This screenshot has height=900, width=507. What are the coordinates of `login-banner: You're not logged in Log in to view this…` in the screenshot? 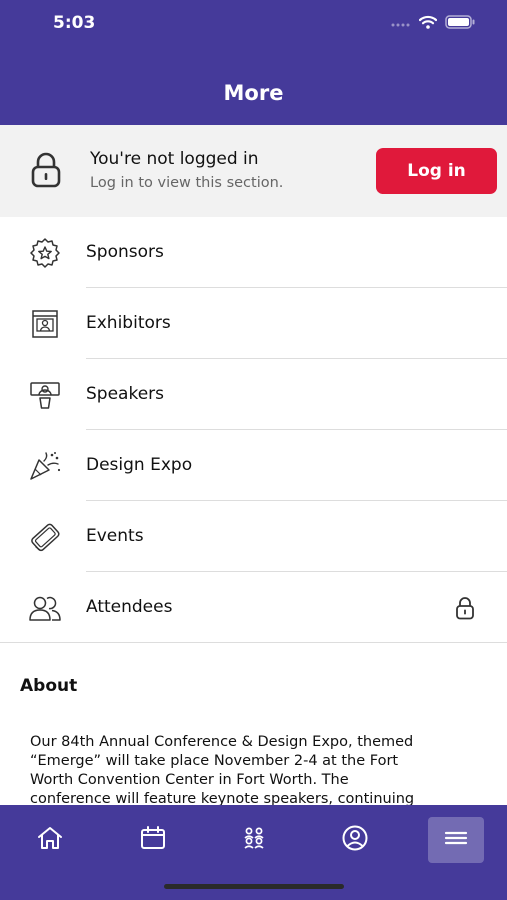 It's located at (253, 171).